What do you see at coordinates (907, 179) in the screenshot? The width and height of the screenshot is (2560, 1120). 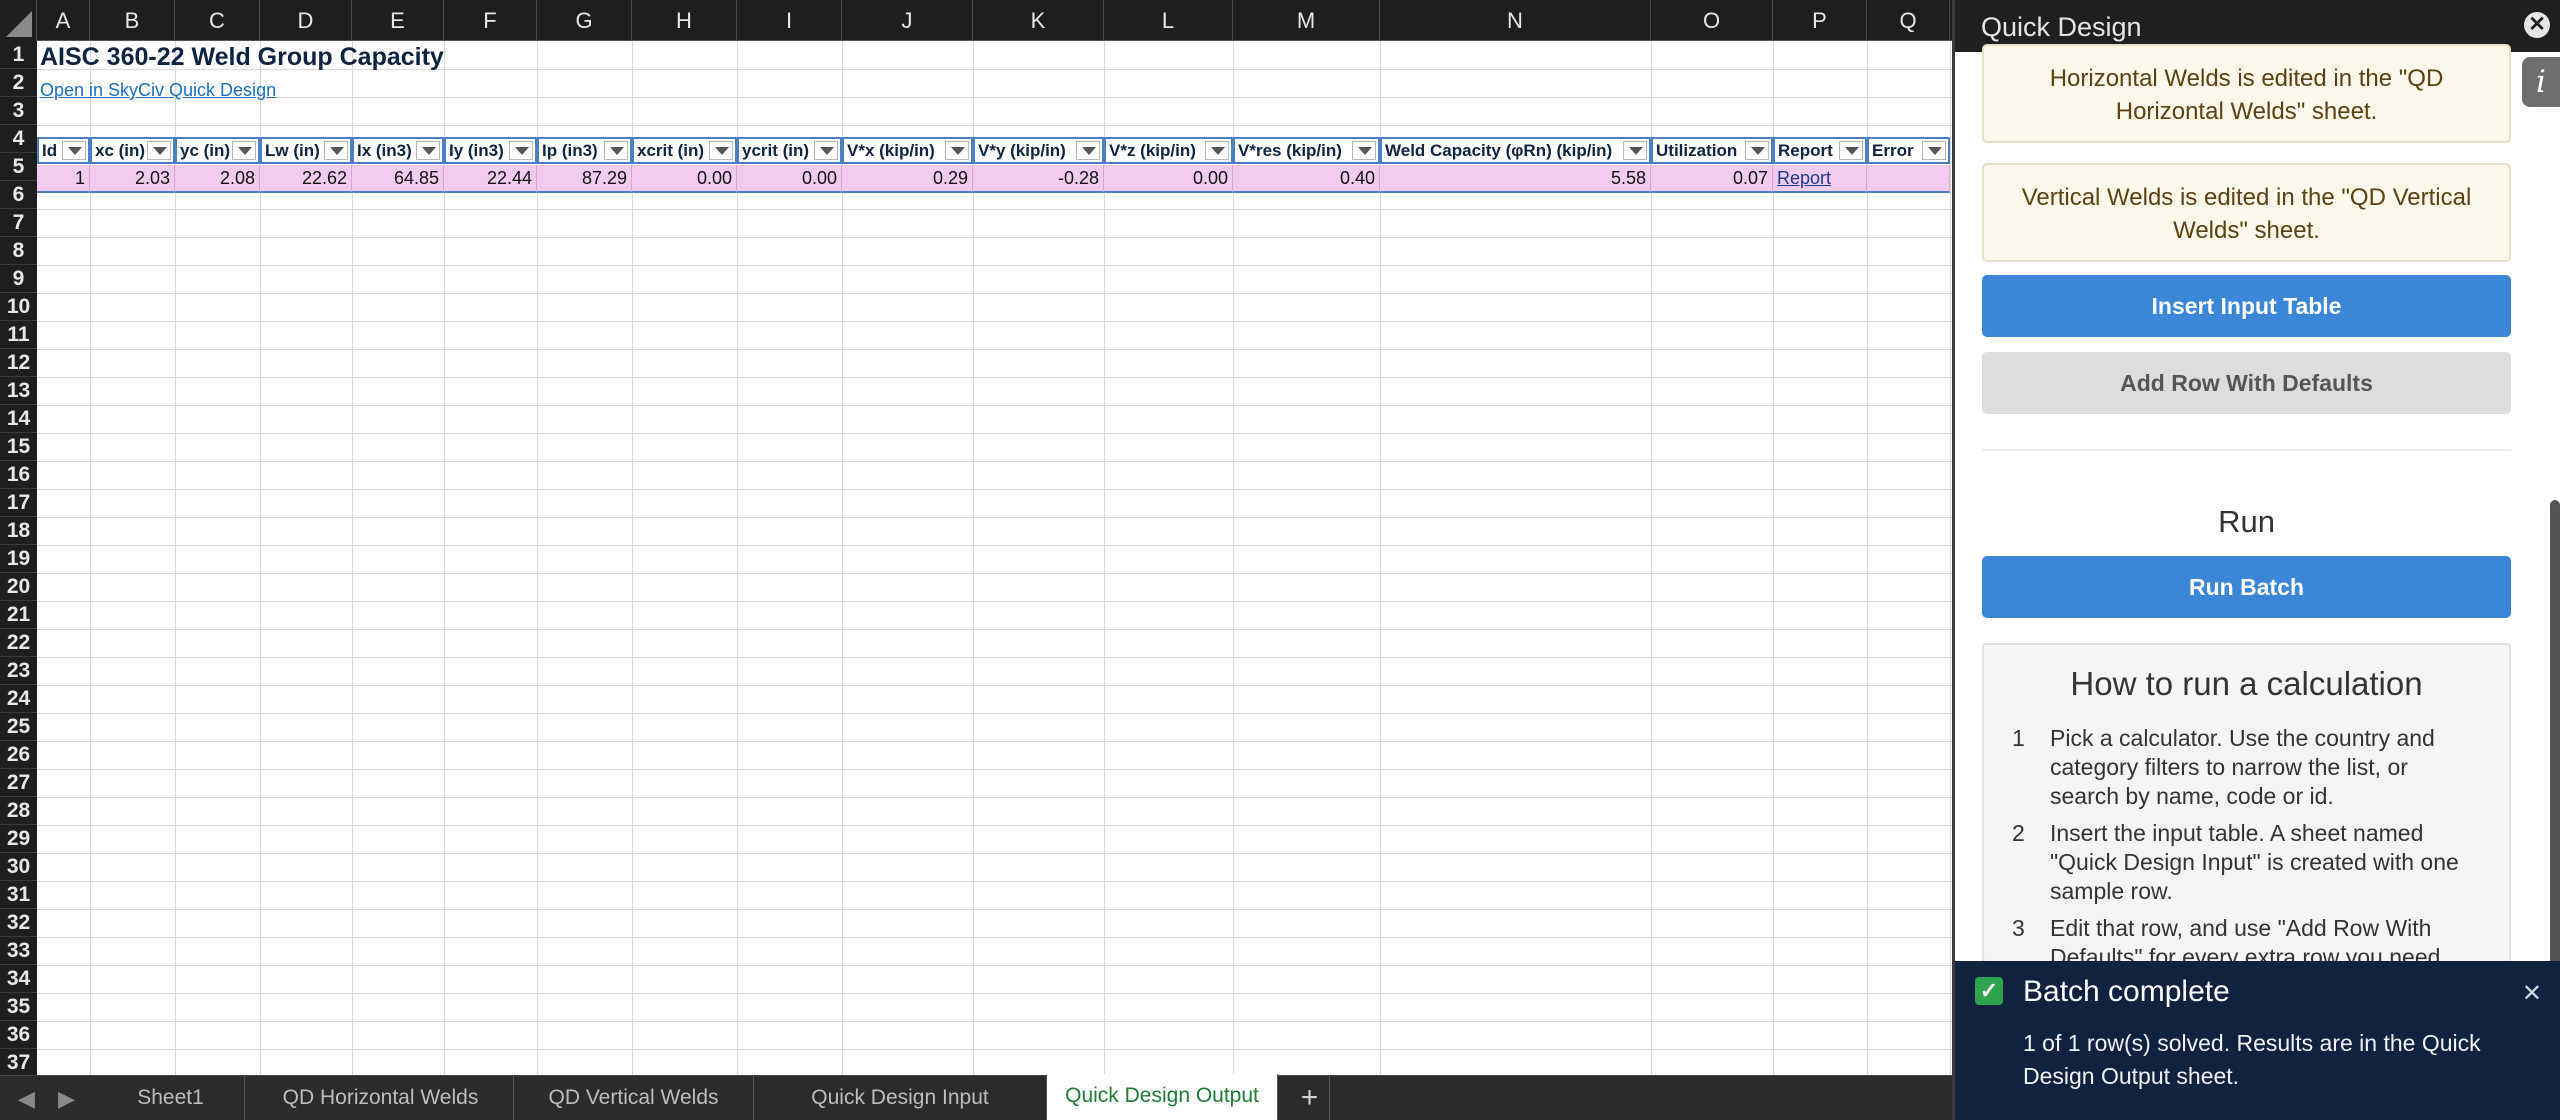 I see `table-cell: 0.29` at bounding box center [907, 179].